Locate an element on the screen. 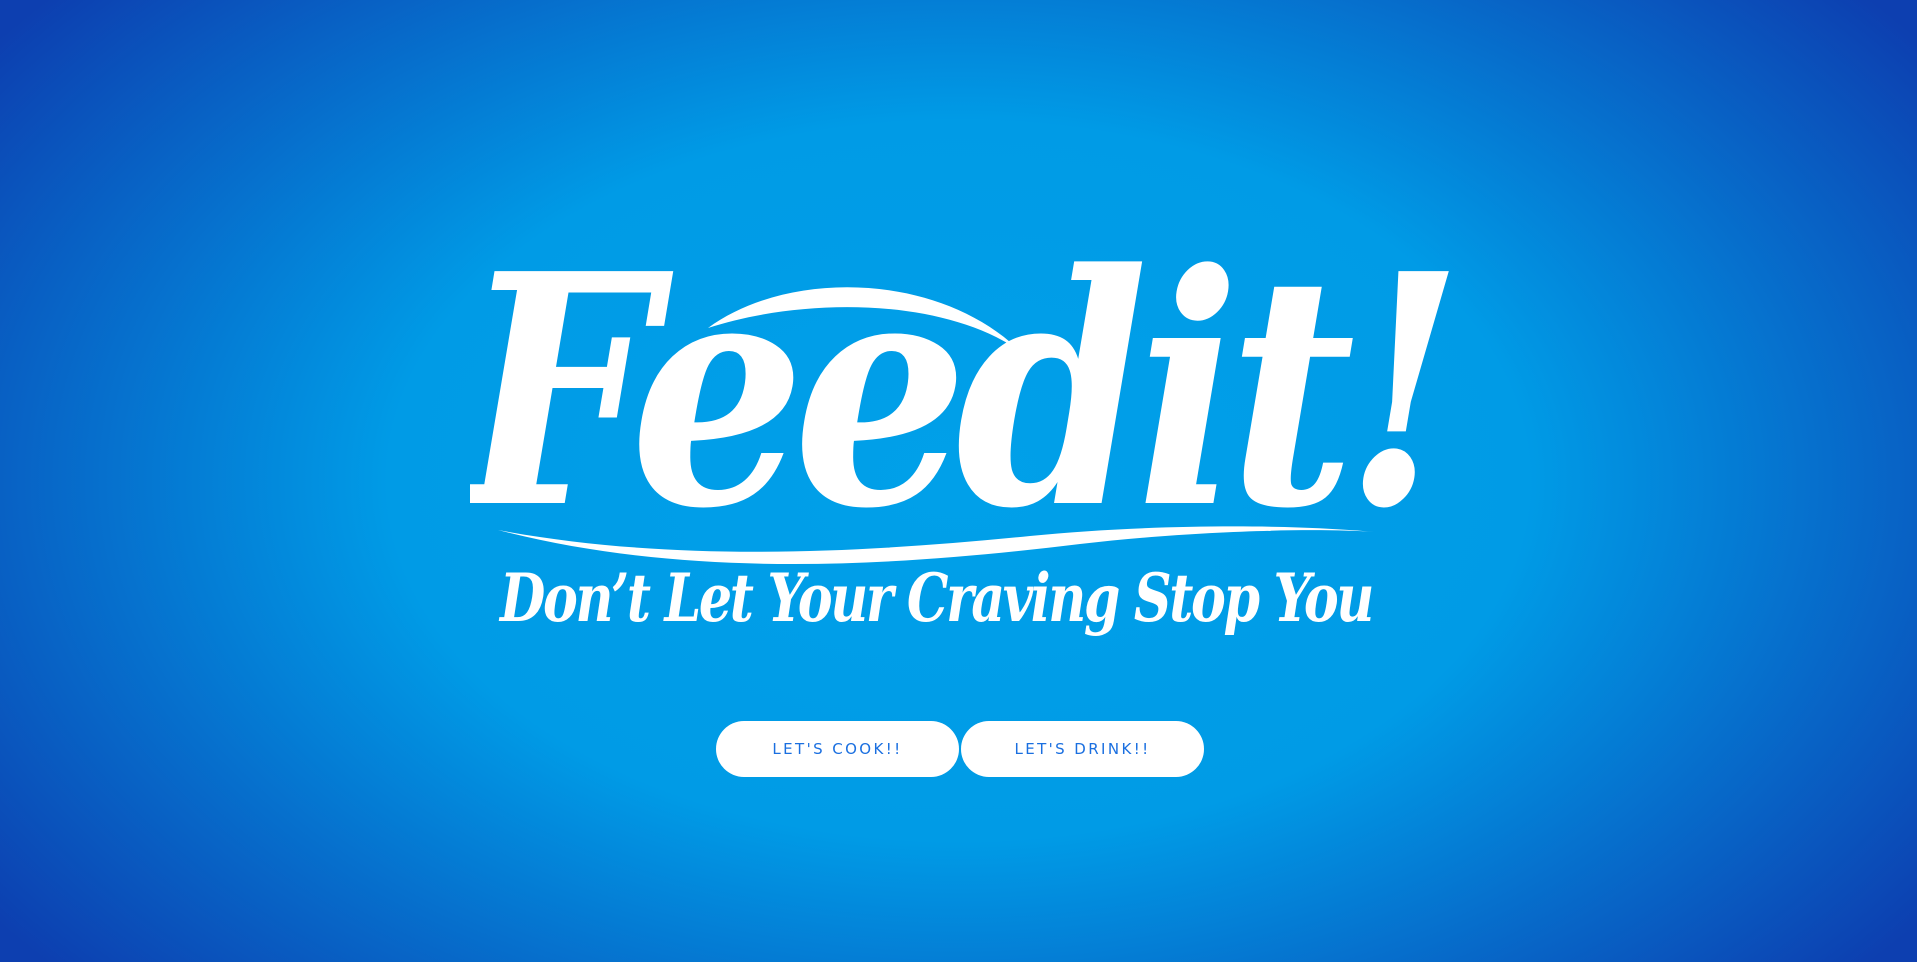 Image resolution: width=1917 pixels, height=962 pixels. logo-tagline: Don’t Let Your Craving Stop You is located at coordinates (935, 598).